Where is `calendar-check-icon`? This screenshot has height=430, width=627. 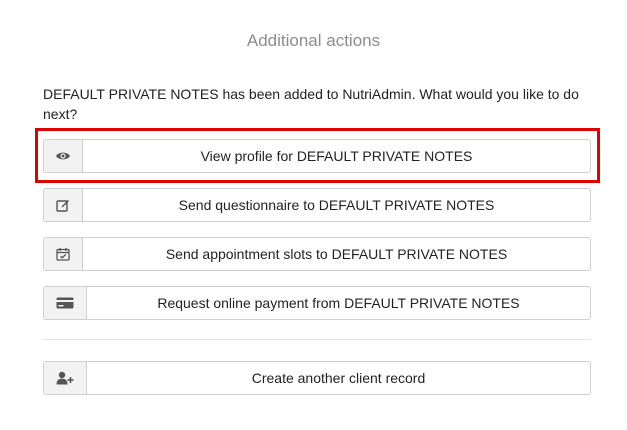 calendar-check-icon is located at coordinates (63, 254).